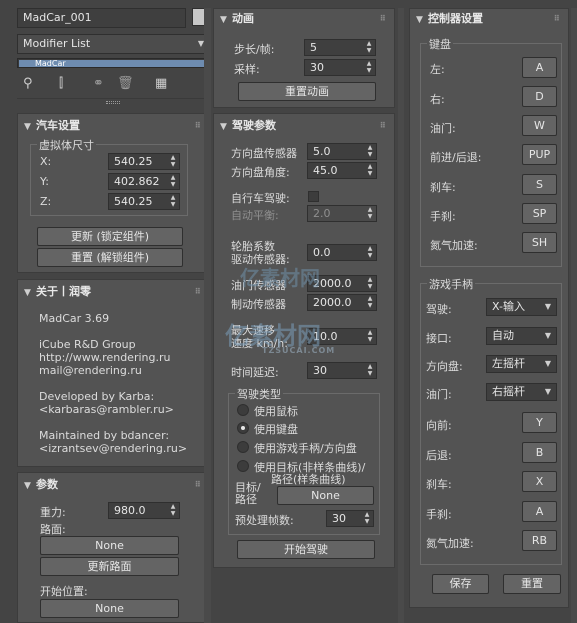 The image size is (577, 623). Describe the element at coordinates (243, 466) in the screenshot. I see `radio-target` at that location.